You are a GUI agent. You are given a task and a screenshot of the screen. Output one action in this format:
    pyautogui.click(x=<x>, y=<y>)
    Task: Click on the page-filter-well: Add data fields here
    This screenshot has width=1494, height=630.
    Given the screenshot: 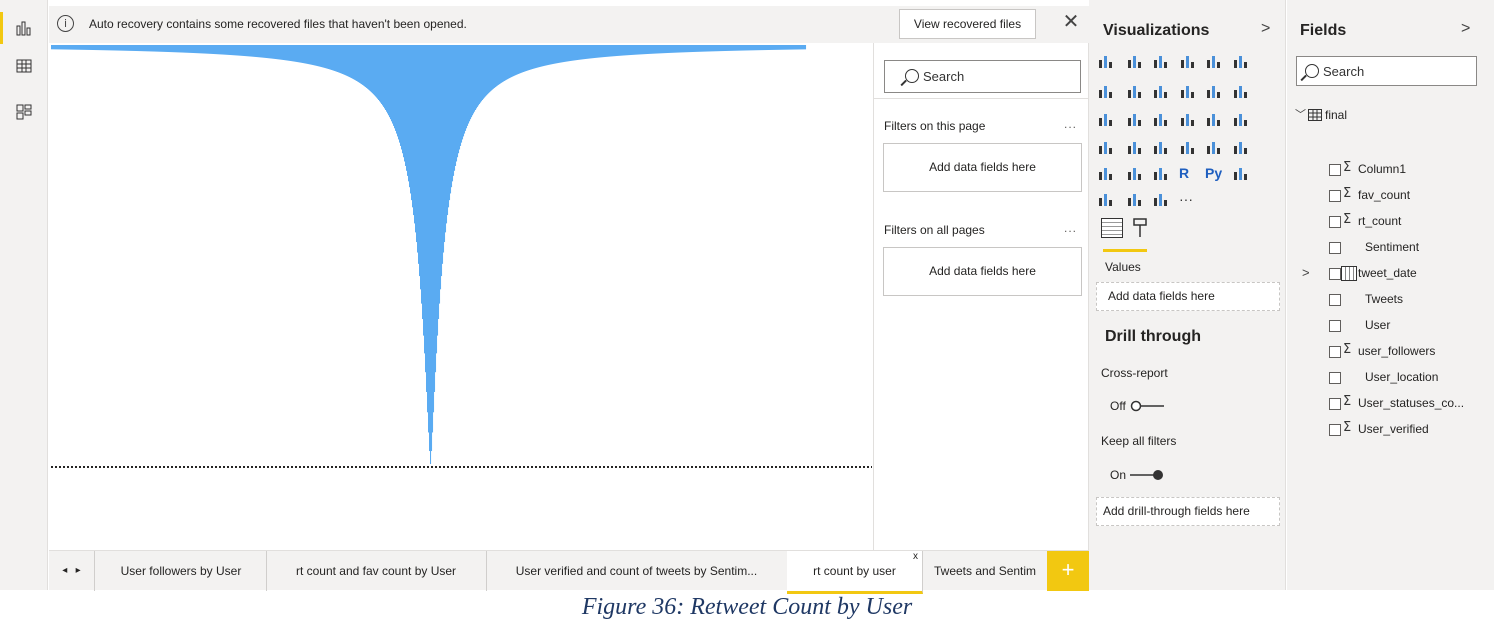 What is the action you would take?
    pyautogui.click(x=982, y=167)
    